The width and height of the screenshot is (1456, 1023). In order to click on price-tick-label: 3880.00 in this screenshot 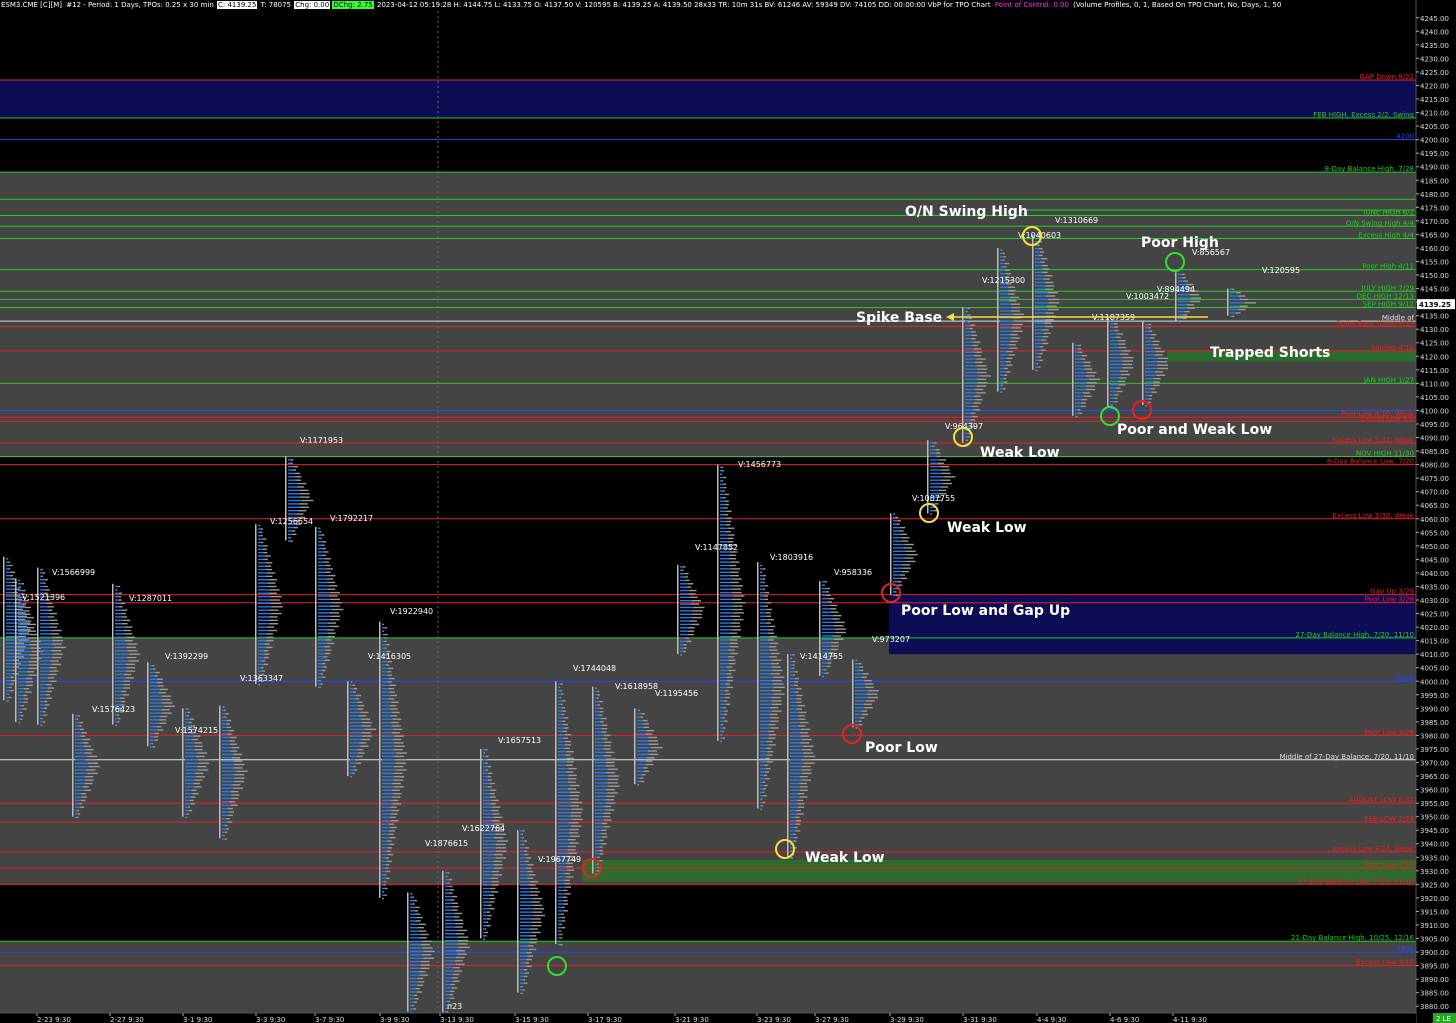, I will do `click(1434, 1007)`.